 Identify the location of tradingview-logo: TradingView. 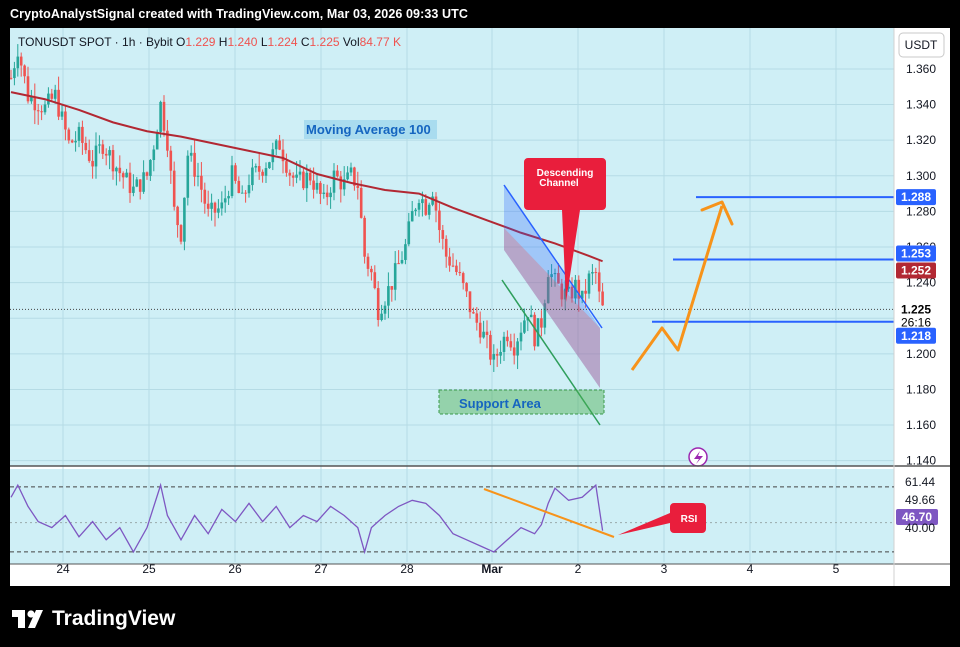
(93, 619).